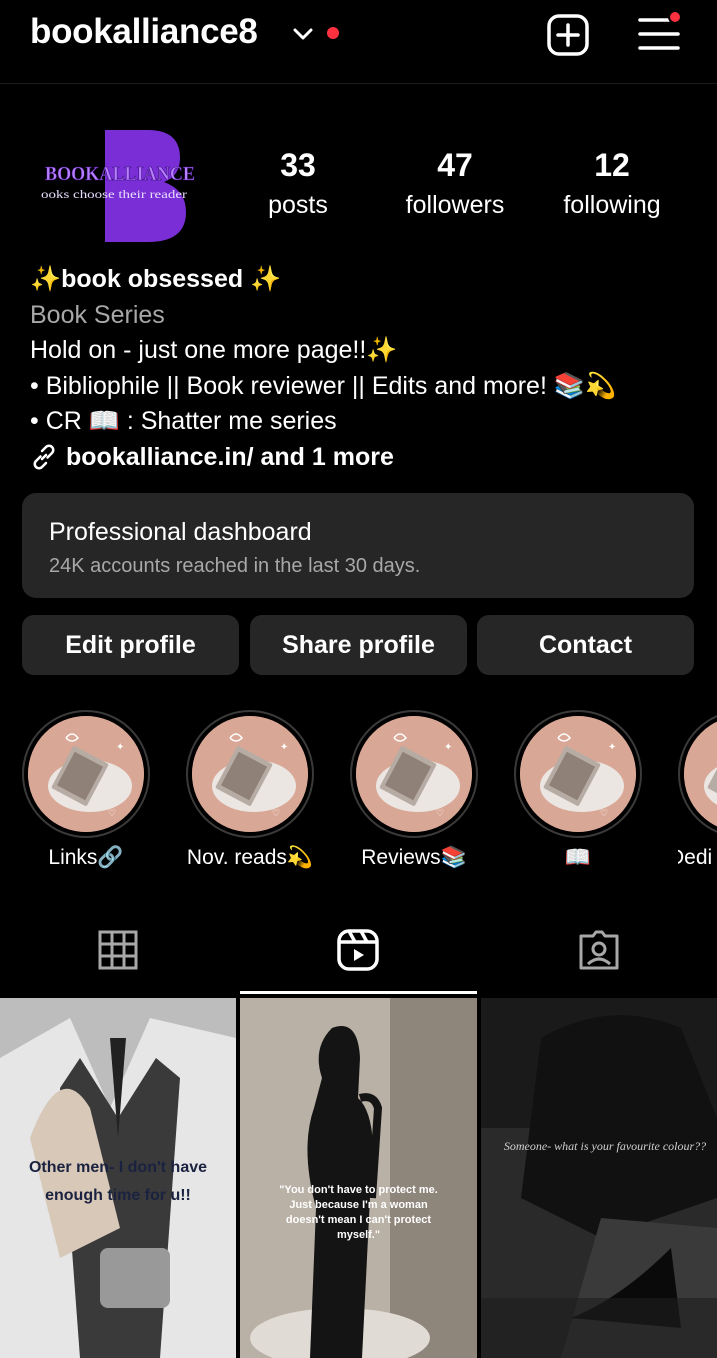  What do you see at coordinates (130, 645) in the screenshot?
I see `edit-profile-button: Edit profile` at bounding box center [130, 645].